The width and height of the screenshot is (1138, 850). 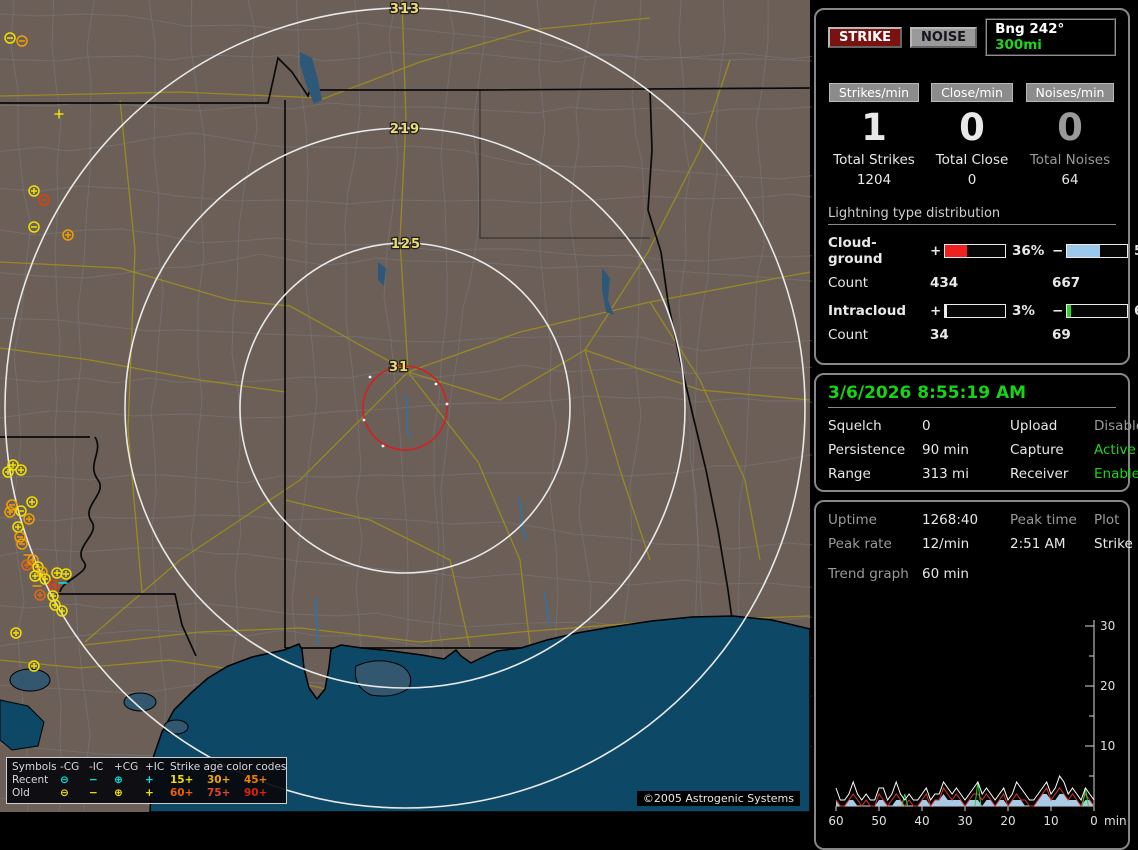 What do you see at coordinates (946, 544) in the screenshot?
I see `peak-rate-value: 12/min` at bounding box center [946, 544].